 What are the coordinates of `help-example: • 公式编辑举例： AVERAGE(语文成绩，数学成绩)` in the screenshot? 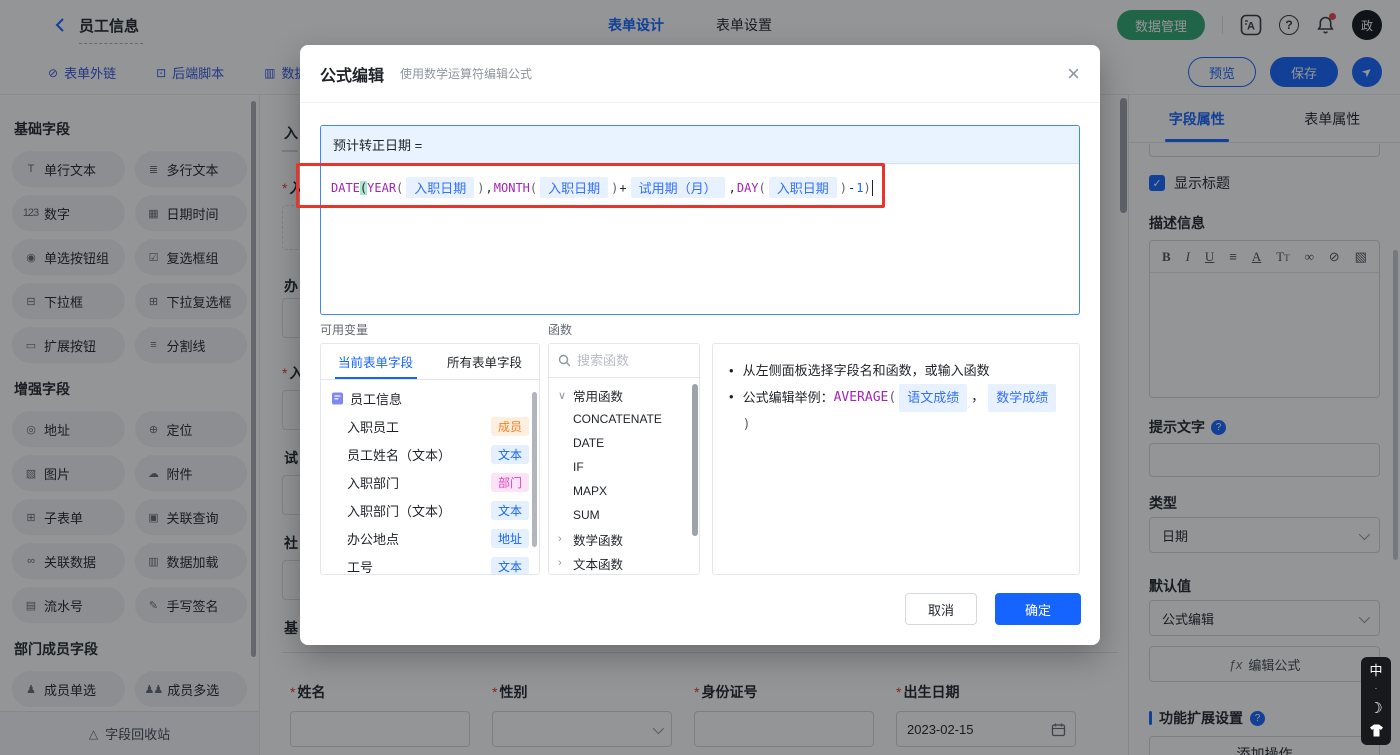 It's located at (896, 411).